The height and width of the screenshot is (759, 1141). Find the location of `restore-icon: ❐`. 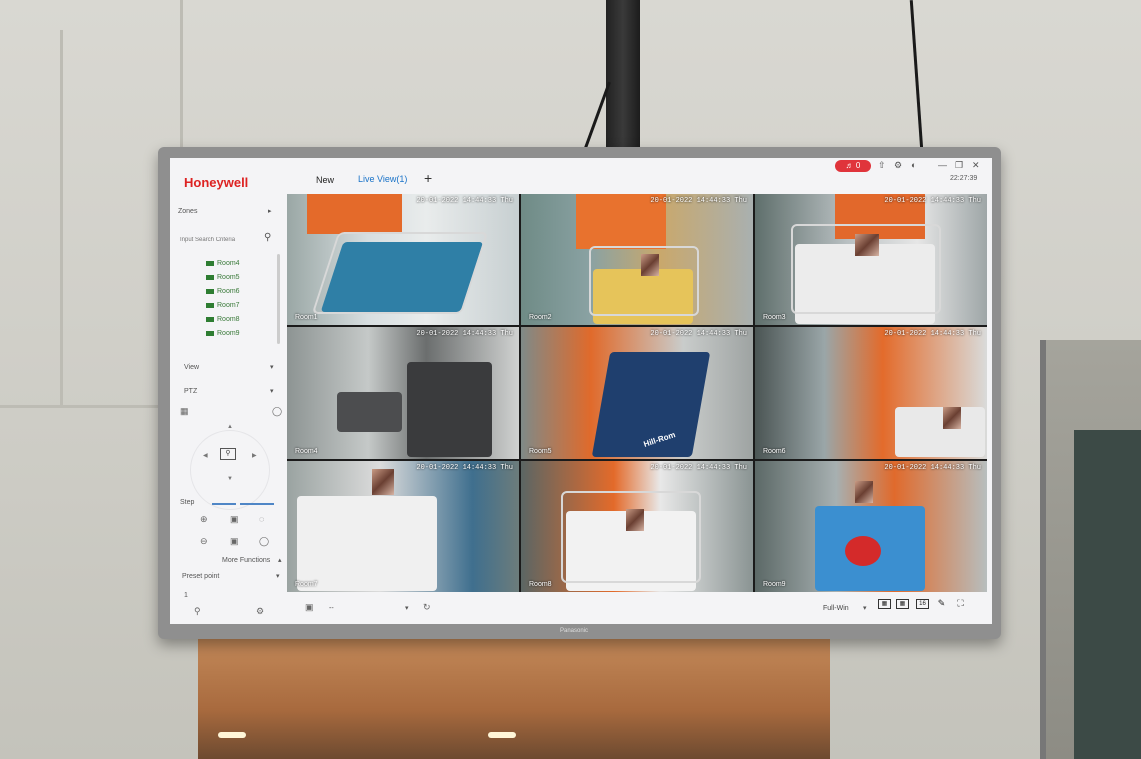

restore-icon: ❐ is located at coordinates (959, 165).